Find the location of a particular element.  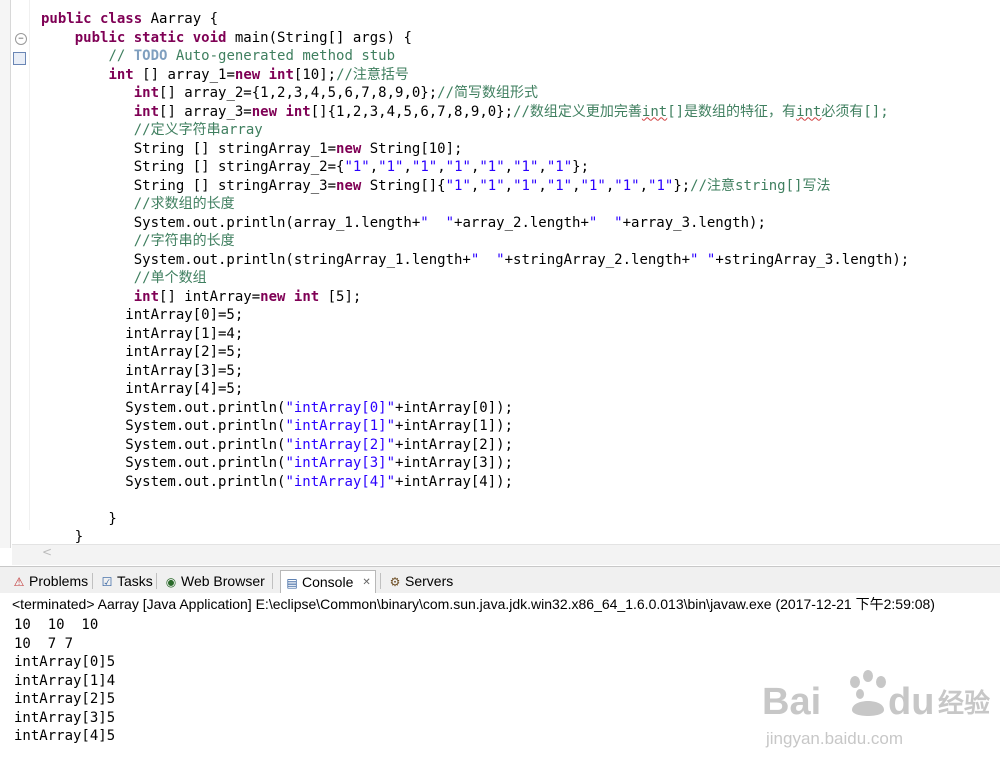

horizontal-scrollbar is located at coordinates (506, 554).